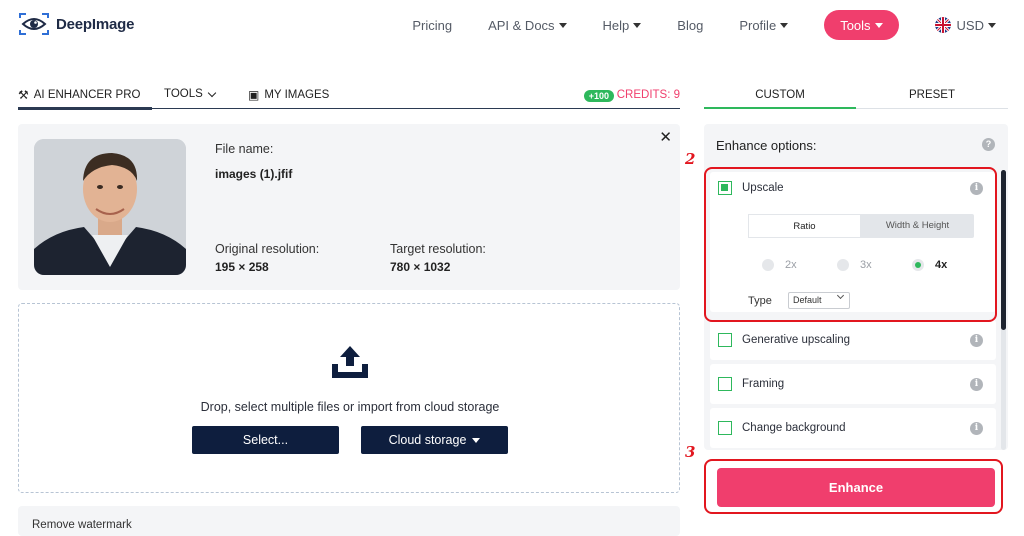  I want to click on upscale-callout-box, so click(850, 244).